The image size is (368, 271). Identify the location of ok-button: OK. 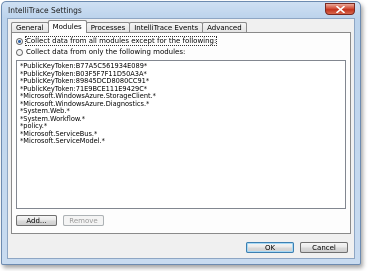
(270, 247).